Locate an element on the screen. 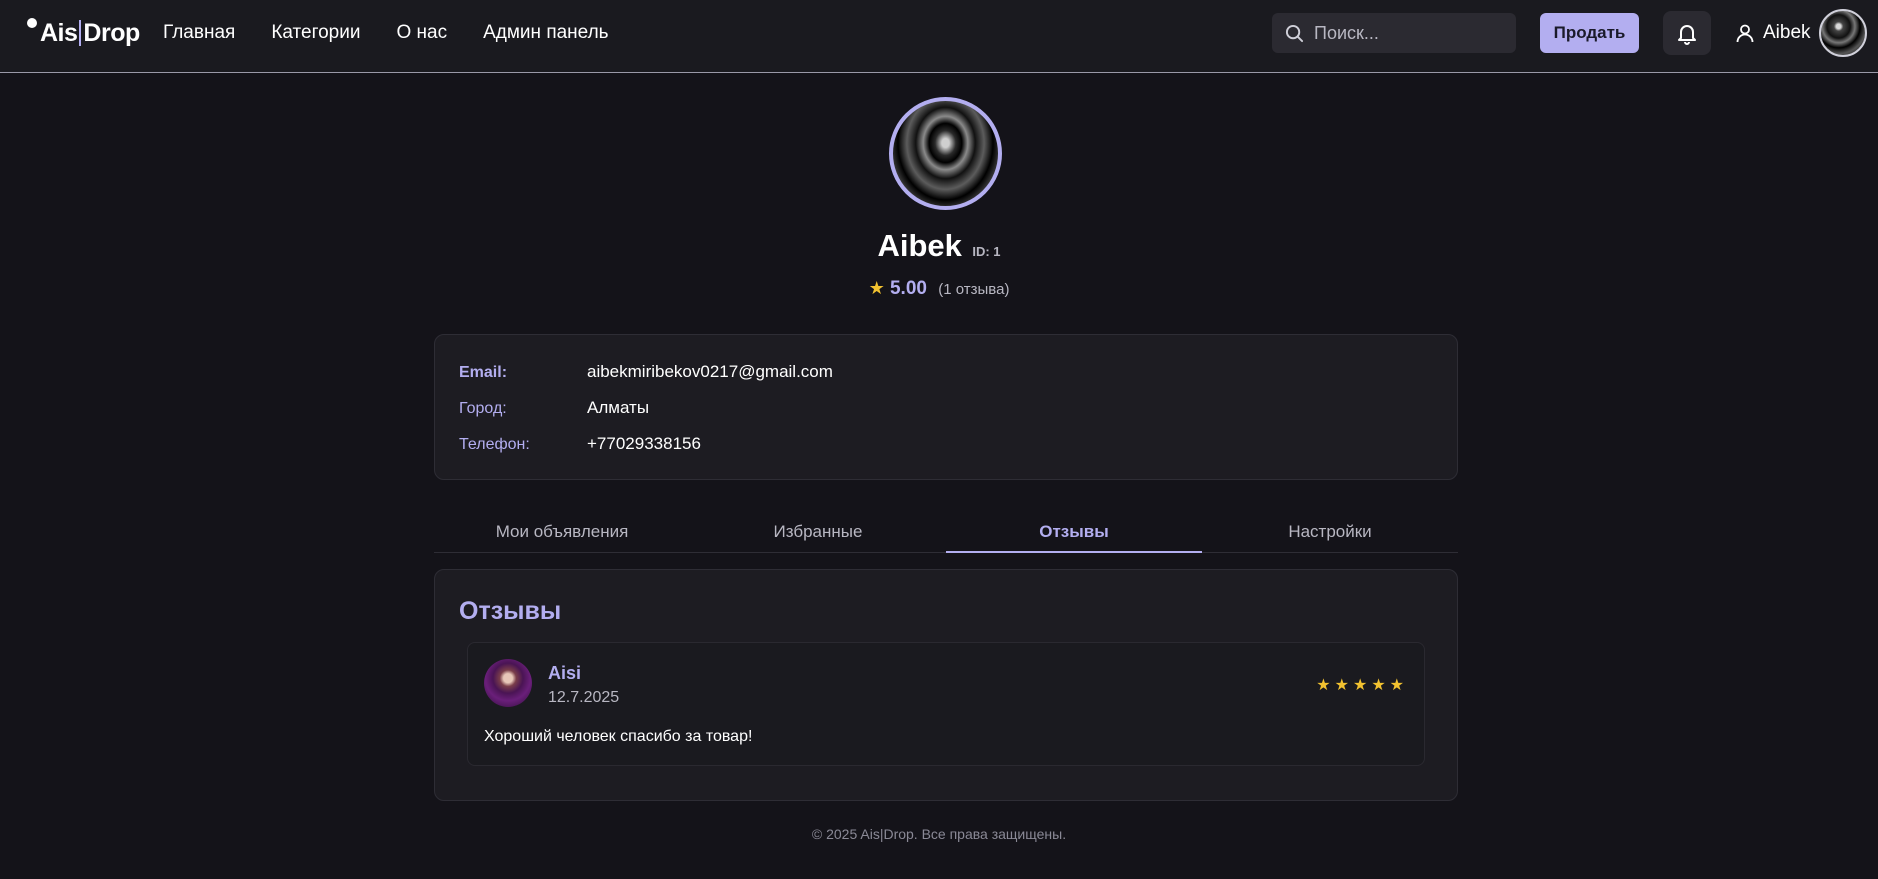 This screenshot has height=879, width=1878. email-value: aibekmiribekov0217@gmail.com is located at coordinates (710, 371).